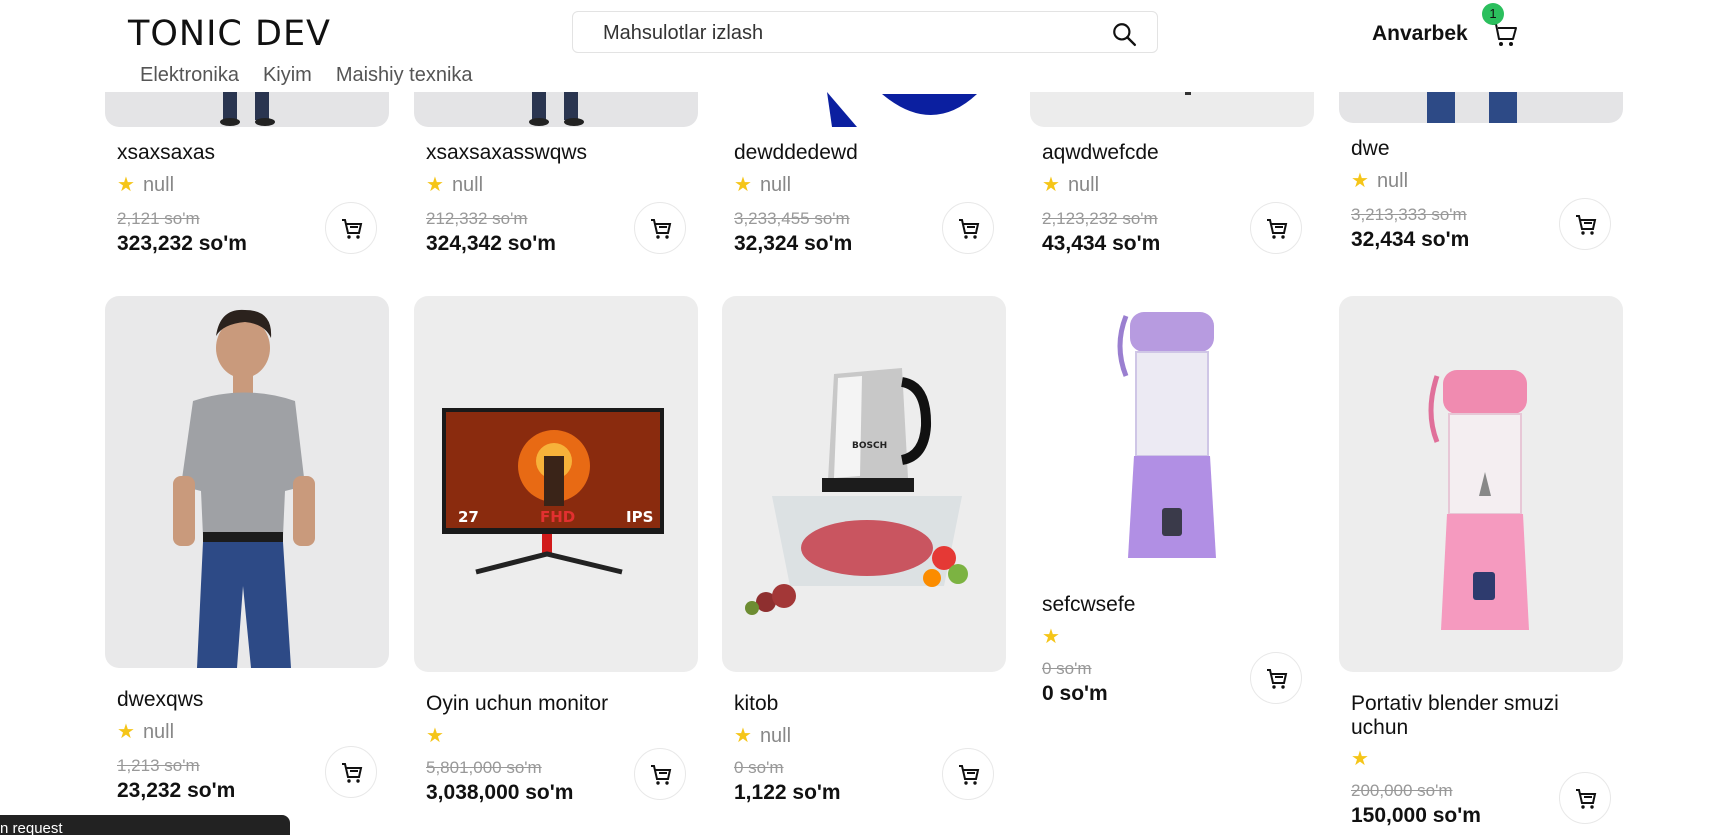  I want to click on old-price: 200,000 so'm, so click(1402, 790).